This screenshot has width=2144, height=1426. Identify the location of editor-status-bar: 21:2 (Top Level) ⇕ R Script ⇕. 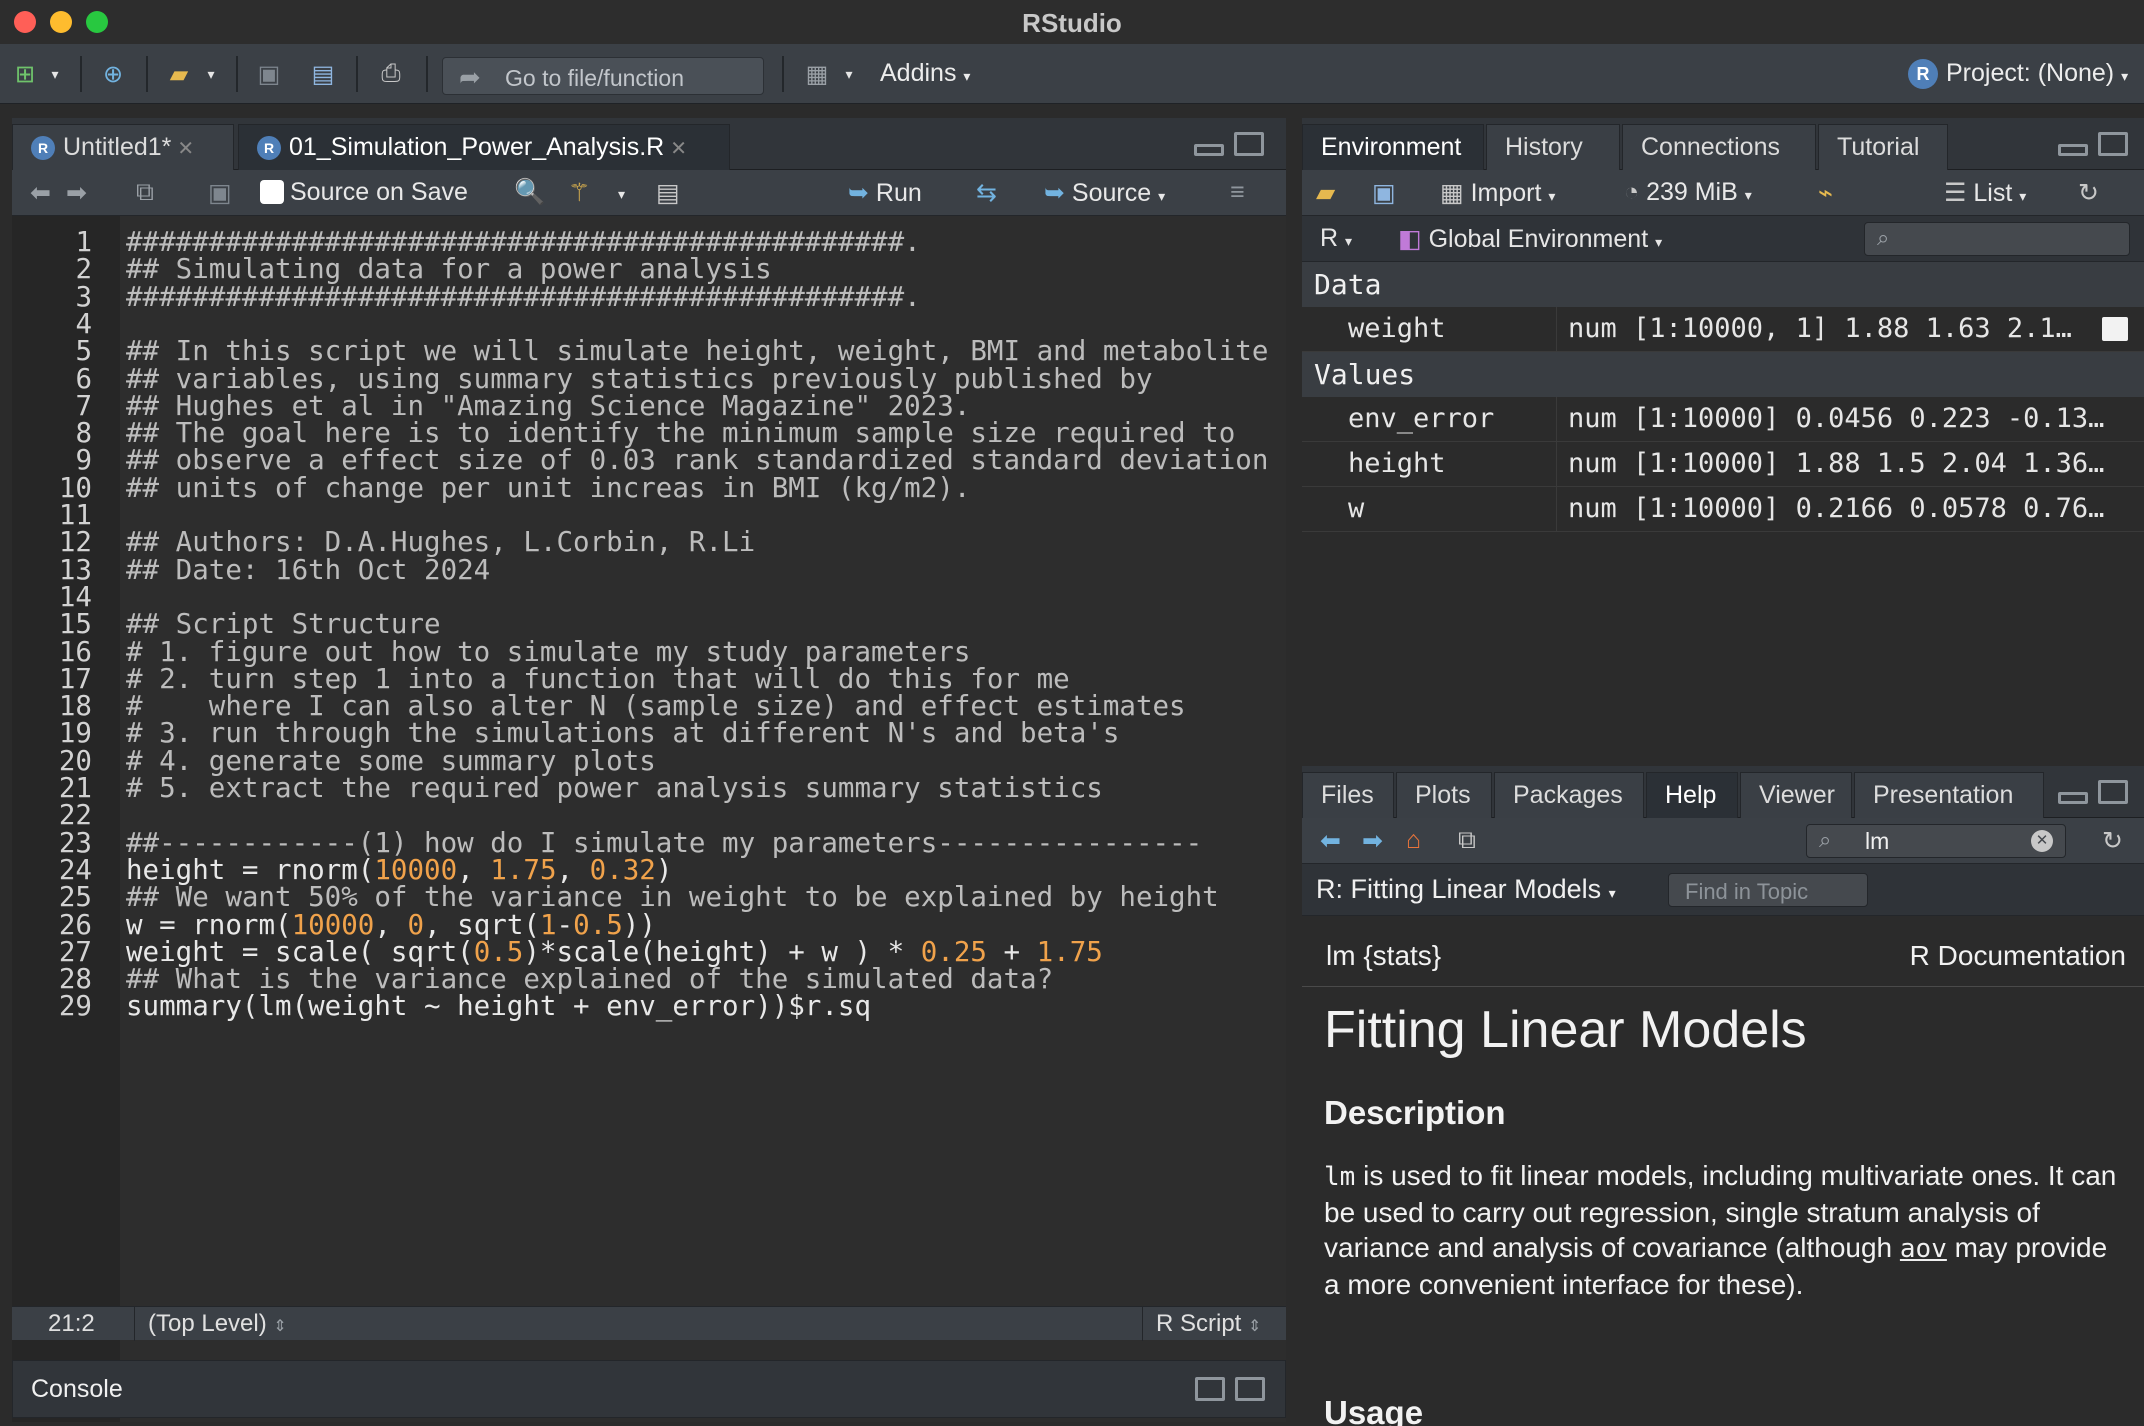
(649, 1323).